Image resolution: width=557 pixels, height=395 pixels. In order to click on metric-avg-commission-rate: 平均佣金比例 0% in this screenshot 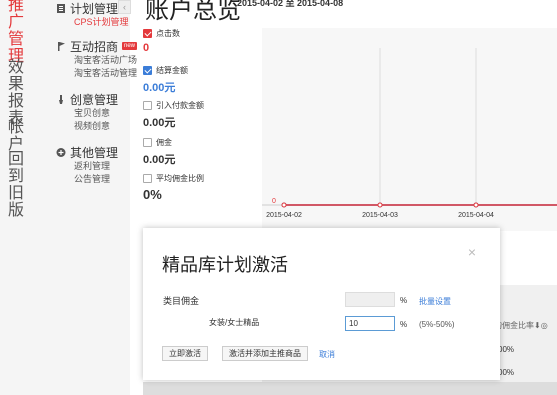, I will do `click(173, 187)`.